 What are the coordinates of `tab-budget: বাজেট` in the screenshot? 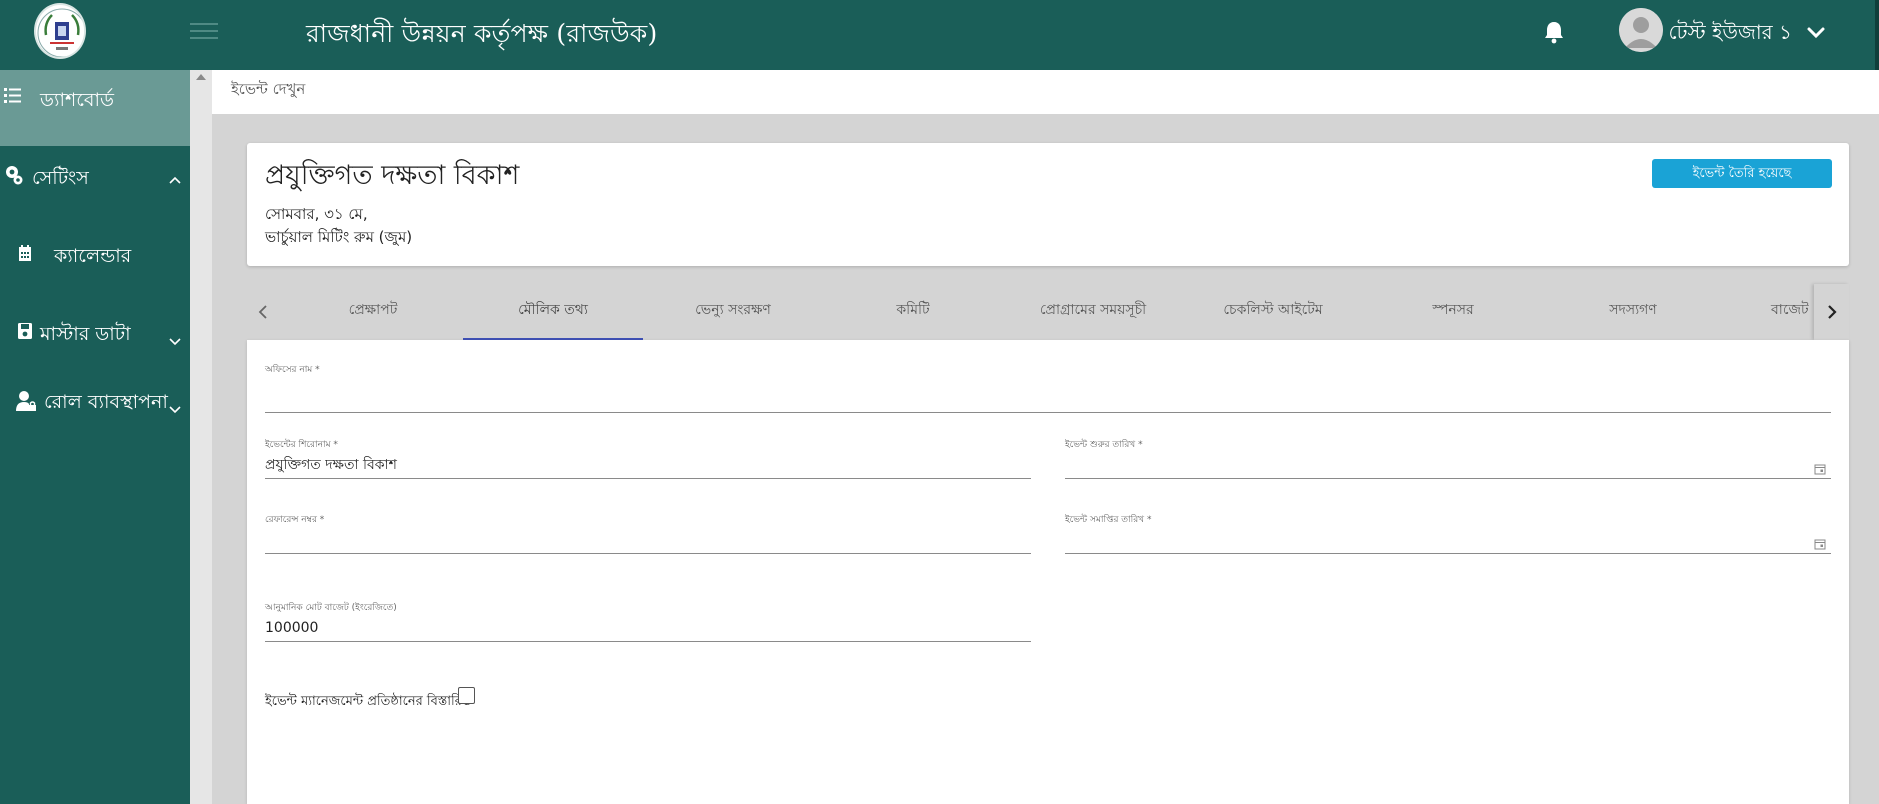 It's located at (1768, 312).